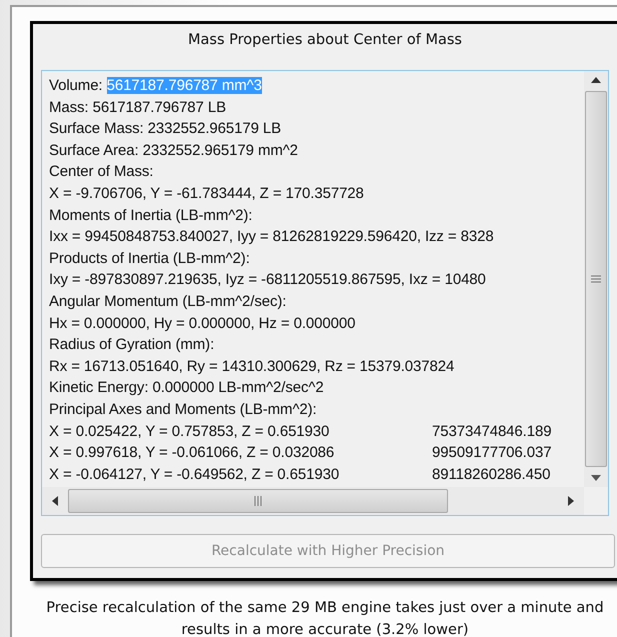  I want to click on caption-text: Precise recalculation of the same 29 MB engine takes just over a minute and results in a more accurate (3.2% lower), so click(325, 618).